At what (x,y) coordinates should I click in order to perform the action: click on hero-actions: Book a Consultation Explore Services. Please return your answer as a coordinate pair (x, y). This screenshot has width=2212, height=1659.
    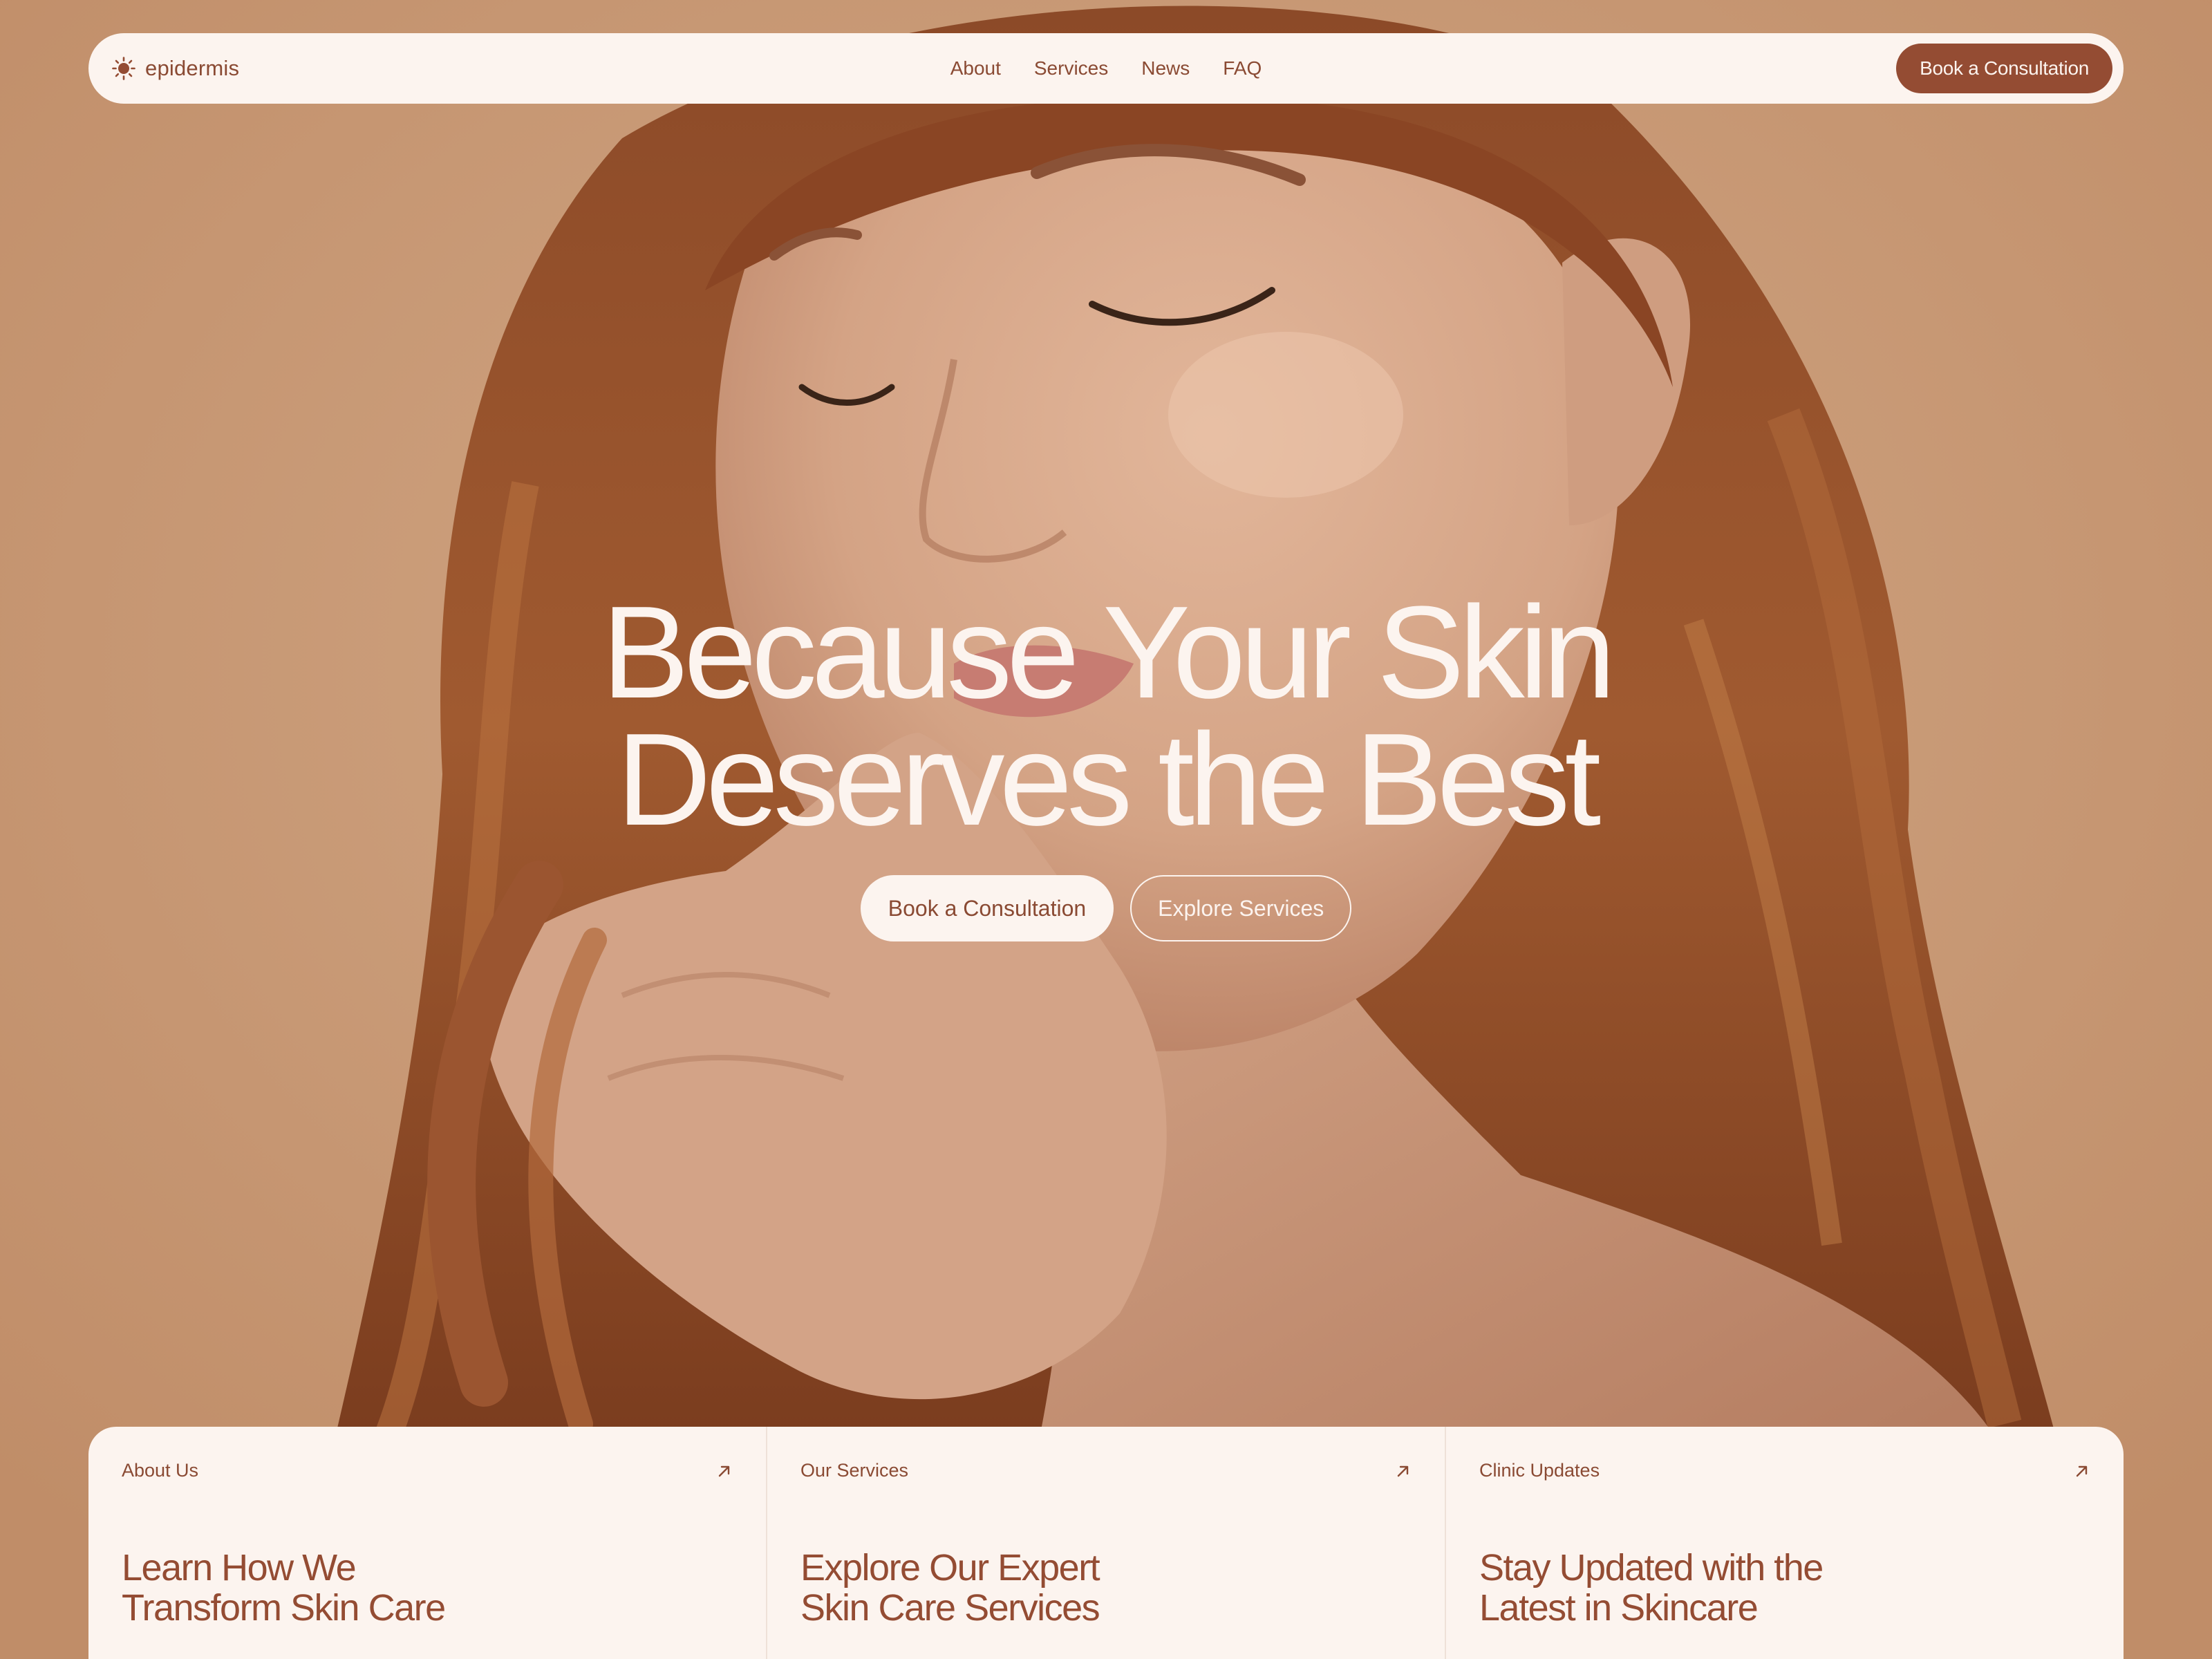
    Looking at the image, I should click on (1106, 908).